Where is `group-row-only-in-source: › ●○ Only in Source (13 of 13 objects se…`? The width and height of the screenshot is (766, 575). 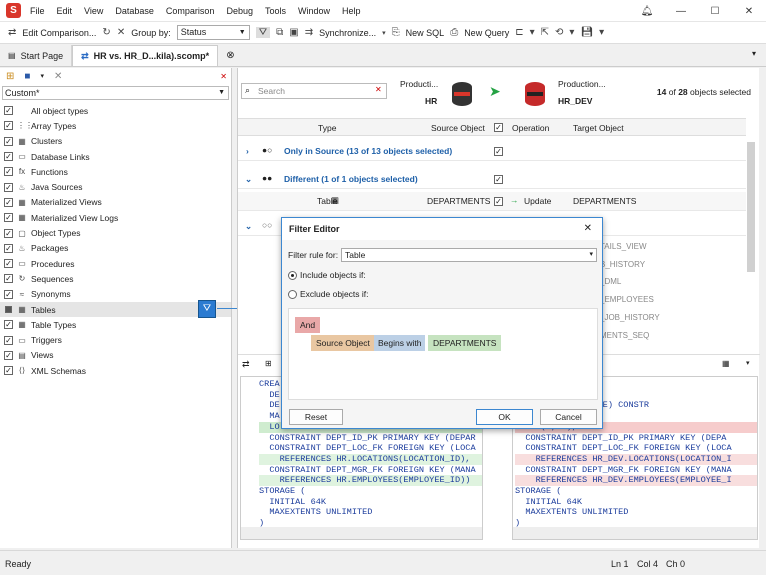 group-row-only-in-source: › ●○ Only in Source (13 of 13 objects se… is located at coordinates (492, 151).